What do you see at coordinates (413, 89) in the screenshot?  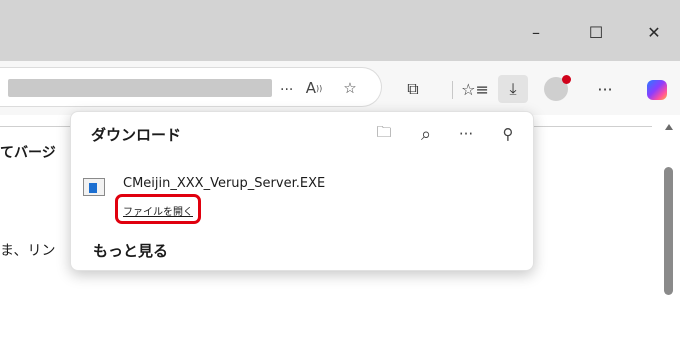 I see `extensions-icon: ⧉` at bounding box center [413, 89].